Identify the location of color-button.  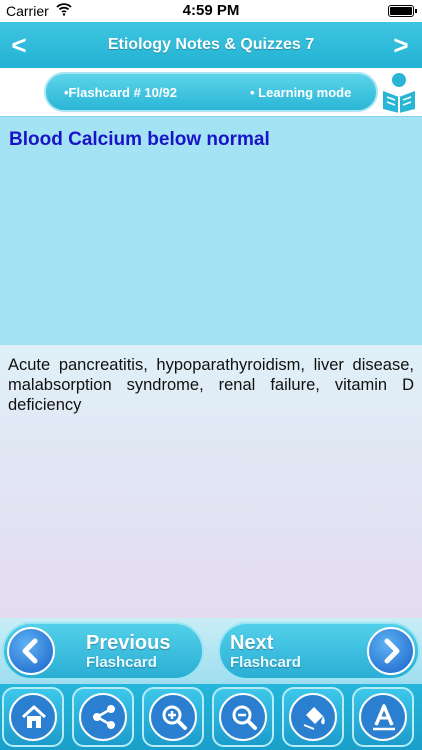
(313, 717).